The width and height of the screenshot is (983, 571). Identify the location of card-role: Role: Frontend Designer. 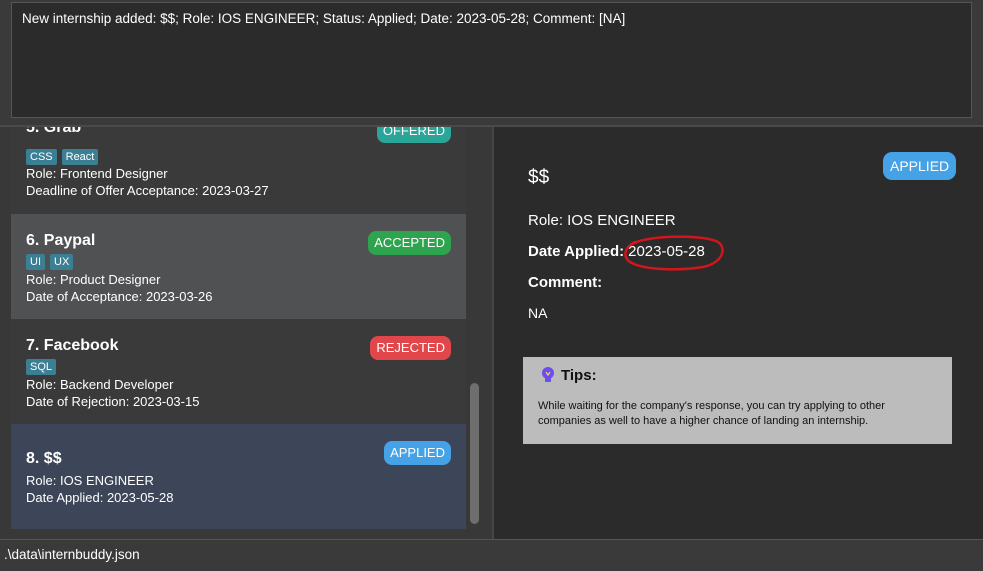
(97, 173).